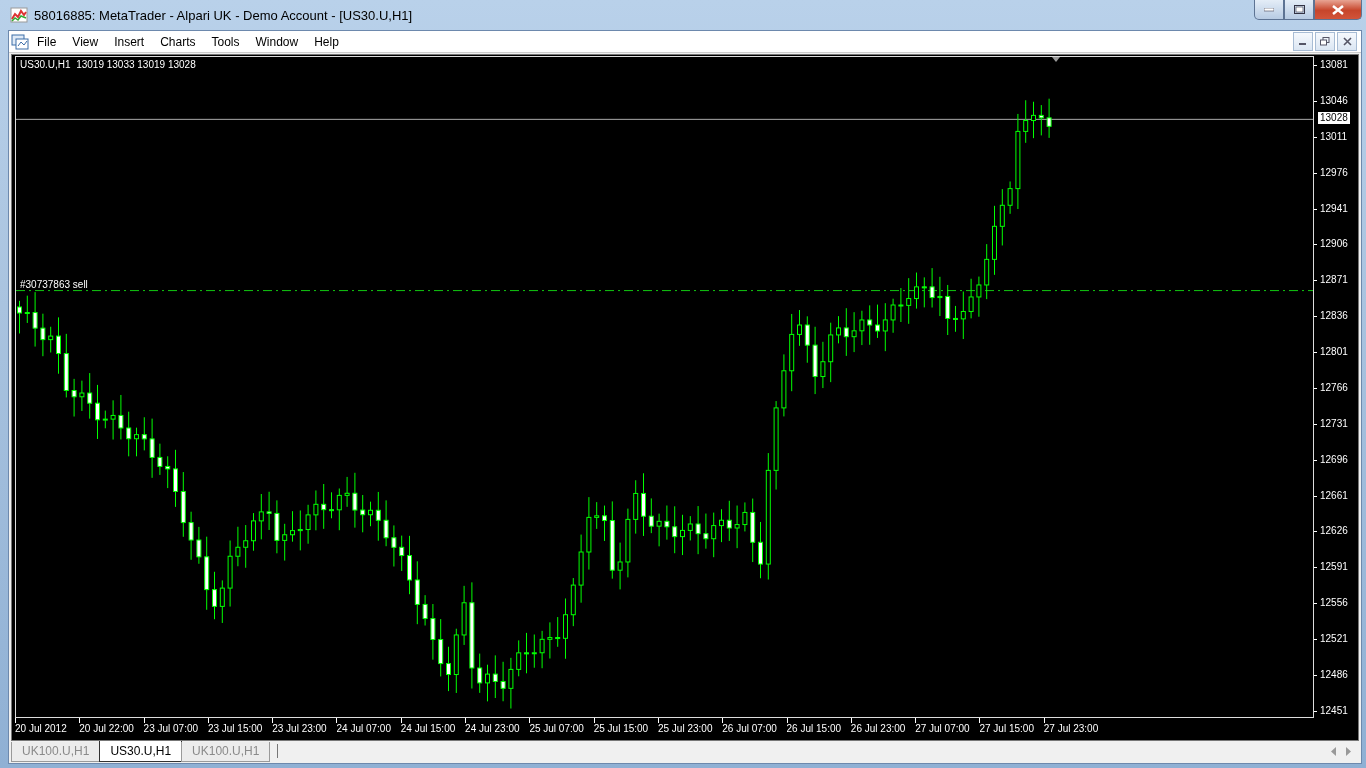 The image size is (1366, 768). Describe the element at coordinates (1333, 751) in the screenshot. I see `scroll-left-icon` at that location.